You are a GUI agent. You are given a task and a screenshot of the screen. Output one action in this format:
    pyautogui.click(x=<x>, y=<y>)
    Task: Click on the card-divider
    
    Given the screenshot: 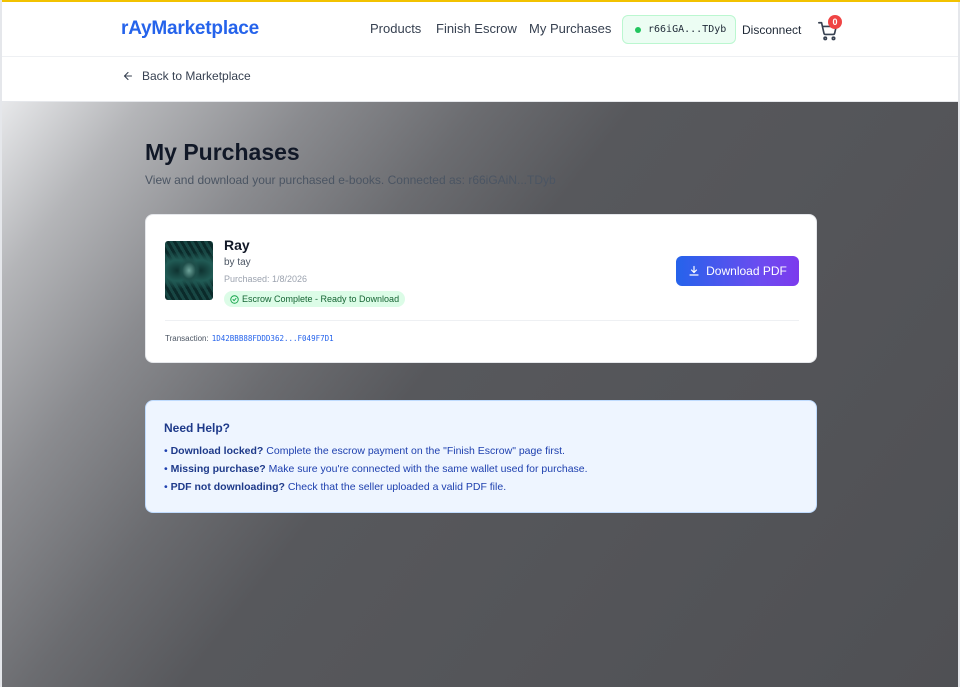 What is the action you would take?
    pyautogui.click(x=482, y=320)
    